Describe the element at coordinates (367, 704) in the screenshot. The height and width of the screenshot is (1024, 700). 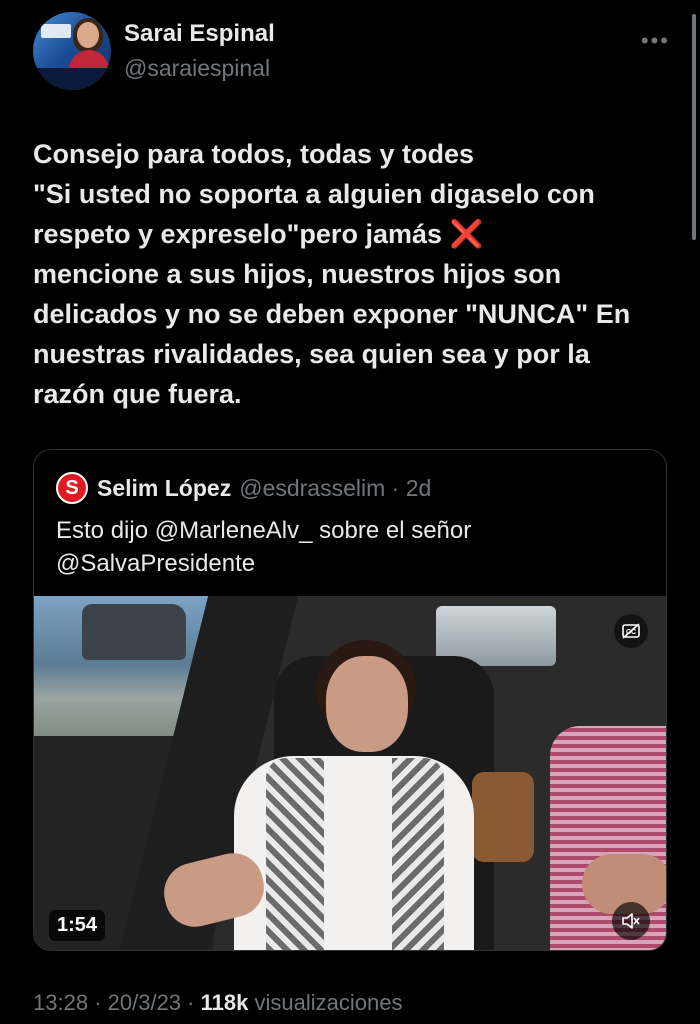
I see `video-scene-face` at that location.